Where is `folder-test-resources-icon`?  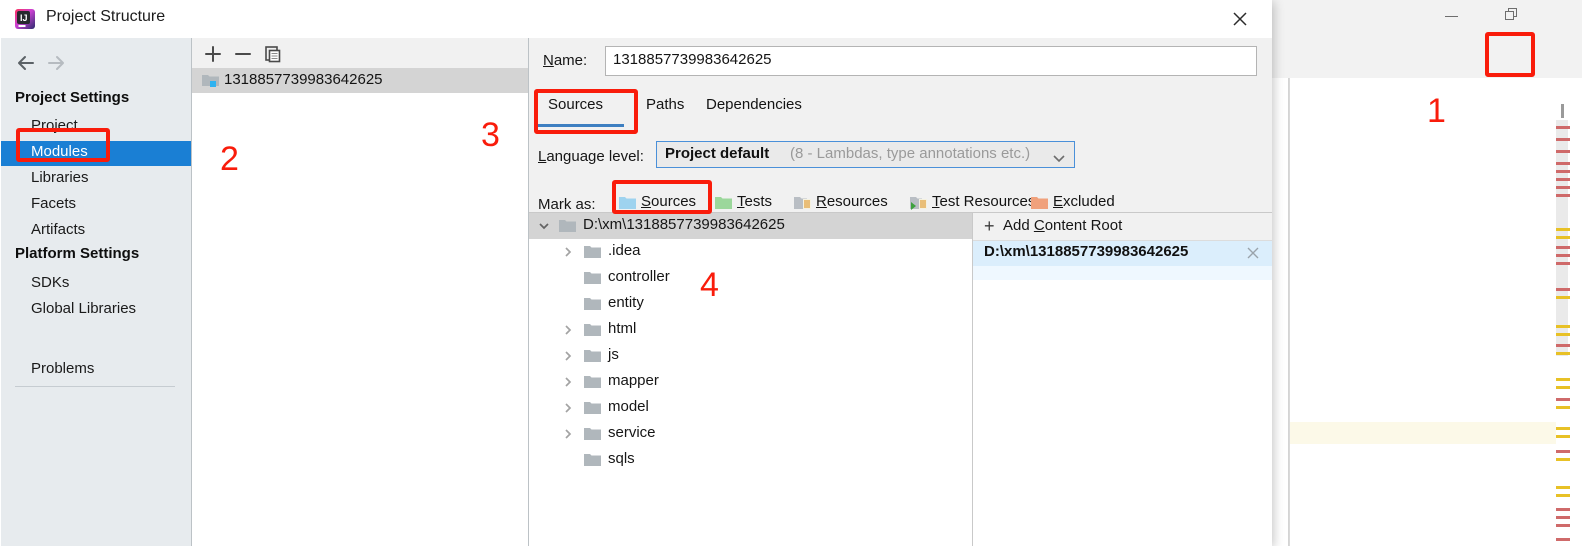
folder-test-resources-icon is located at coordinates (918, 202).